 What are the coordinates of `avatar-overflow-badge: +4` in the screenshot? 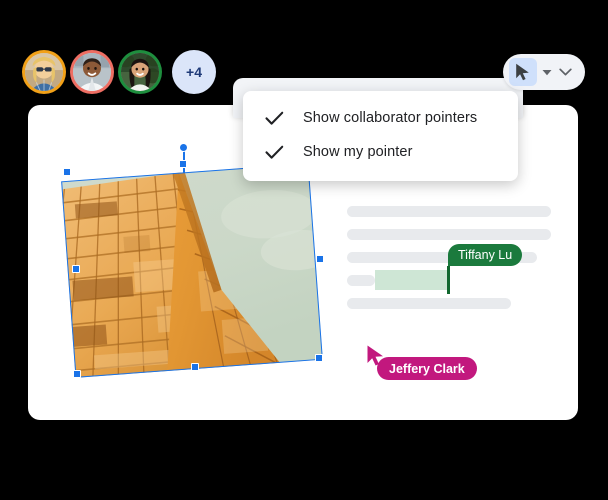 It's located at (194, 72).